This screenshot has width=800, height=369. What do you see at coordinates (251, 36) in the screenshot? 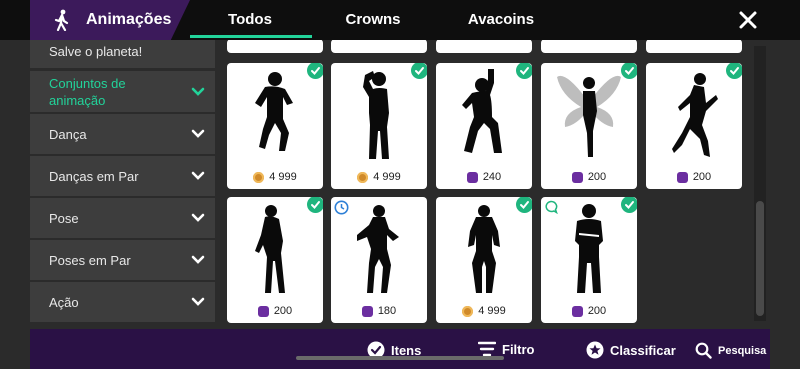
I see `active-tab-indicator` at bounding box center [251, 36].